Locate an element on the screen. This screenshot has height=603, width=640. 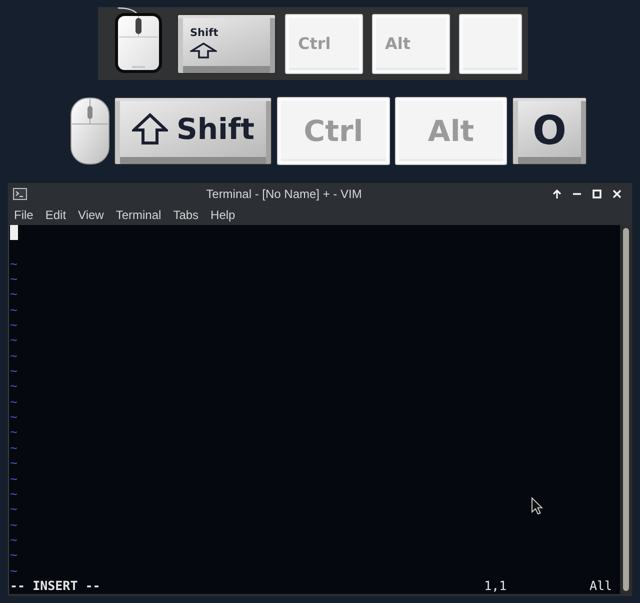
mouse-pointer-icon is located at coordinates (537, 506).